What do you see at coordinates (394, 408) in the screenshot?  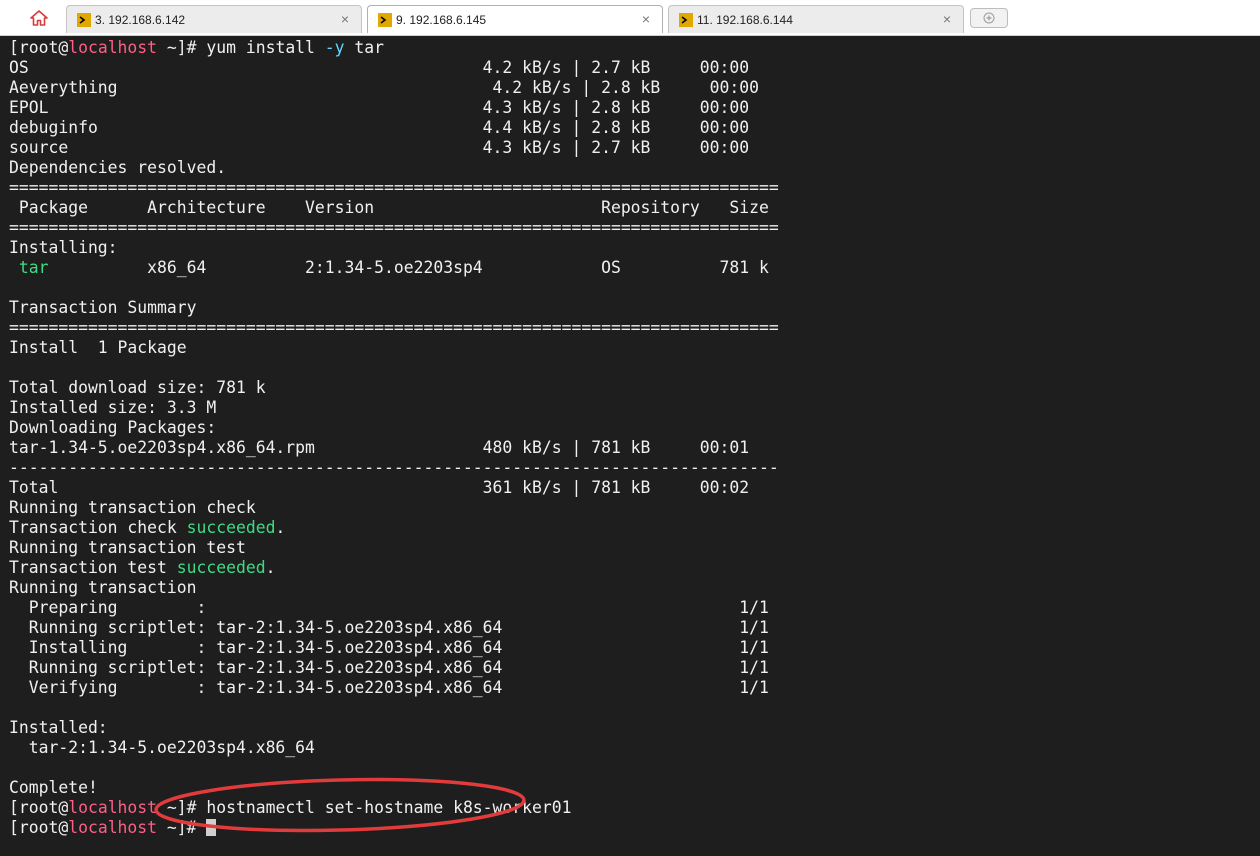 I see `terminal-line: Installed size: 3.3 M` at bounding box center [394, 408].